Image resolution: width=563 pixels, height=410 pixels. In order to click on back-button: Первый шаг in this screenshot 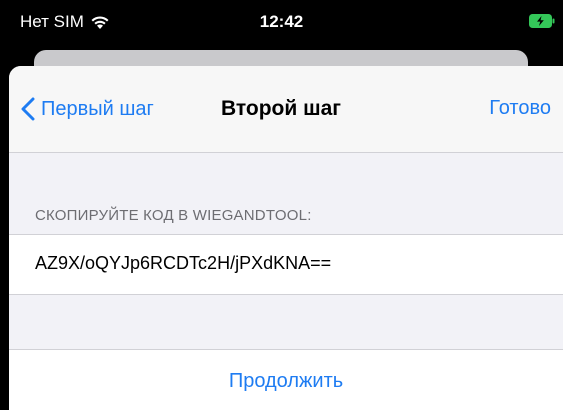, I will do `click(87, 109)`.